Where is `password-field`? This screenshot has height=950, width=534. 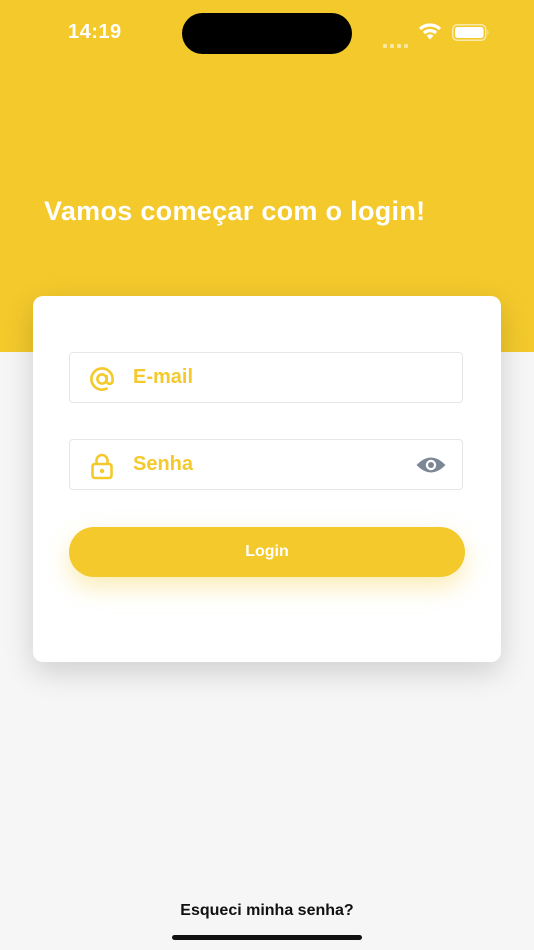
password-field is located at coordinates (266, 464).